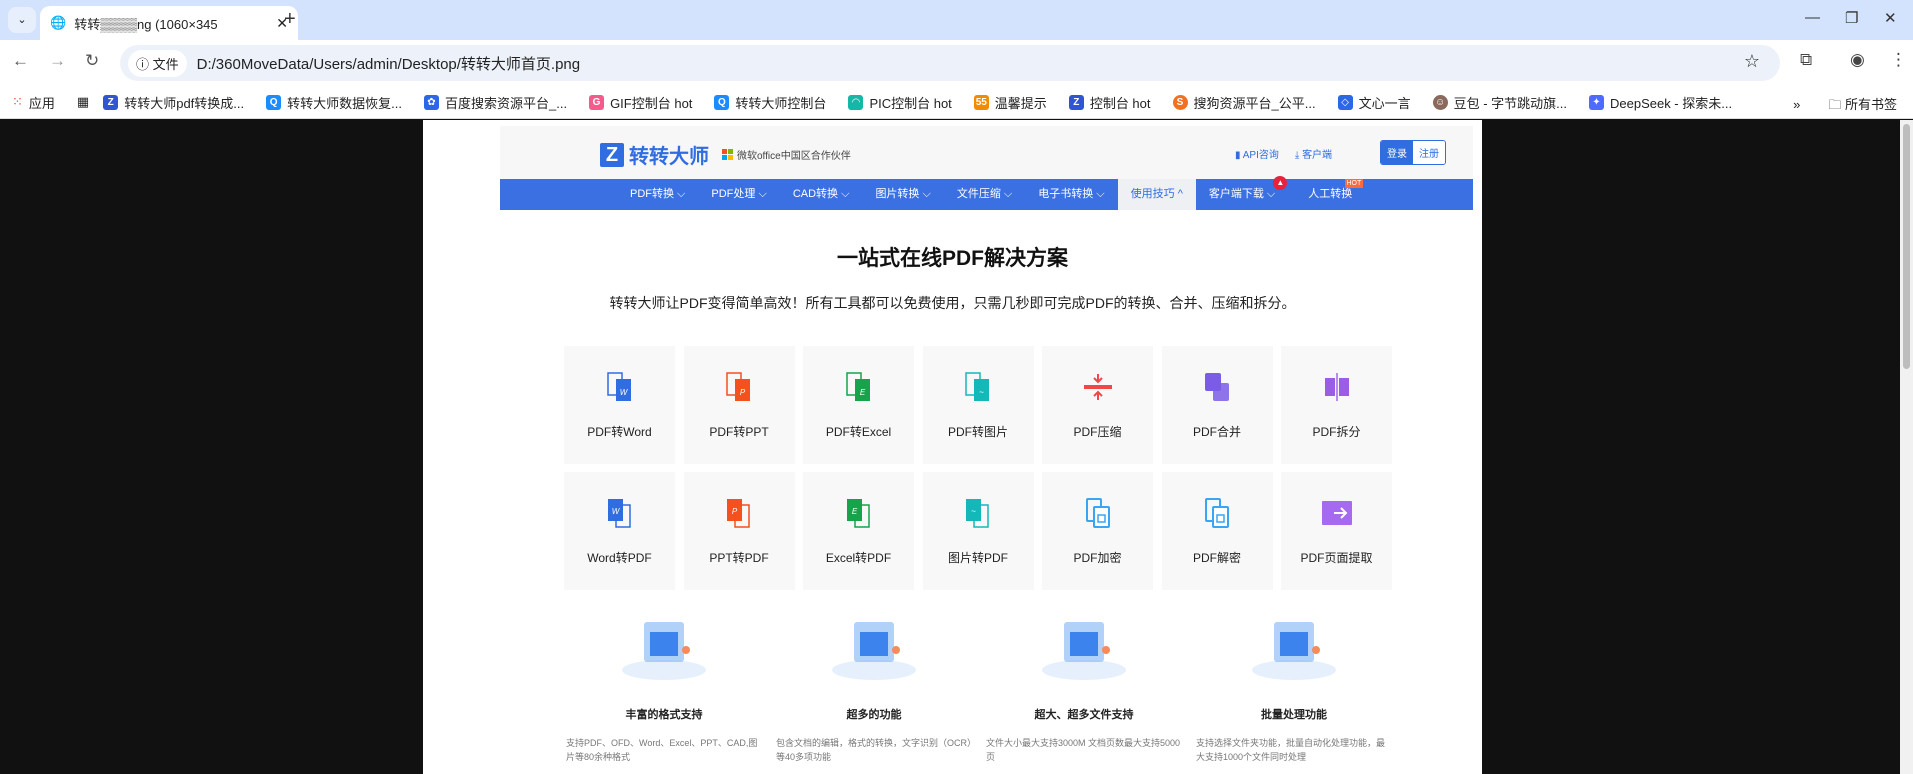 The width and height of the screenshot is (1913, 774). I want to click on restore-button: ❐, so click(1851, 18).